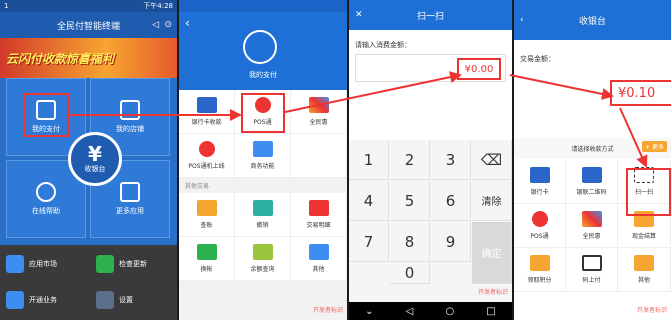  Describe the element at coordinates (206, 149) in the screenshot. I see `pos-icon` at that location.